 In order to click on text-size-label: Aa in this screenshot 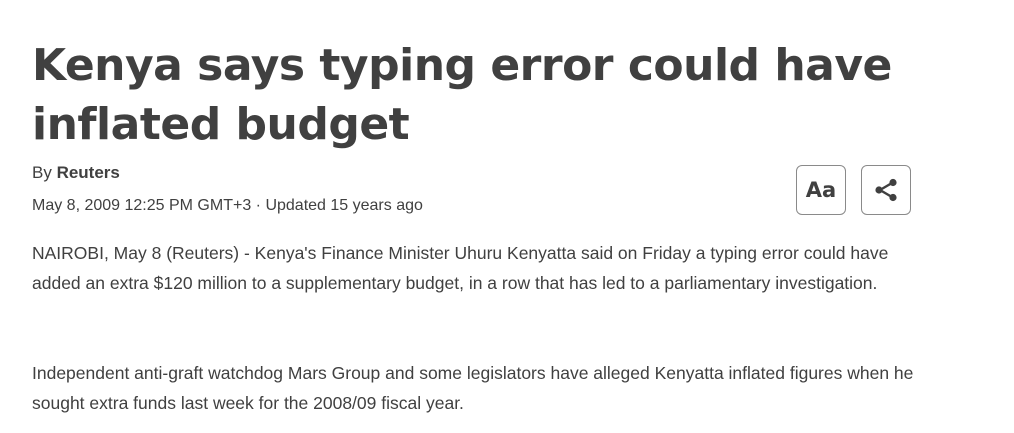, I will do `click(821, 190)`.